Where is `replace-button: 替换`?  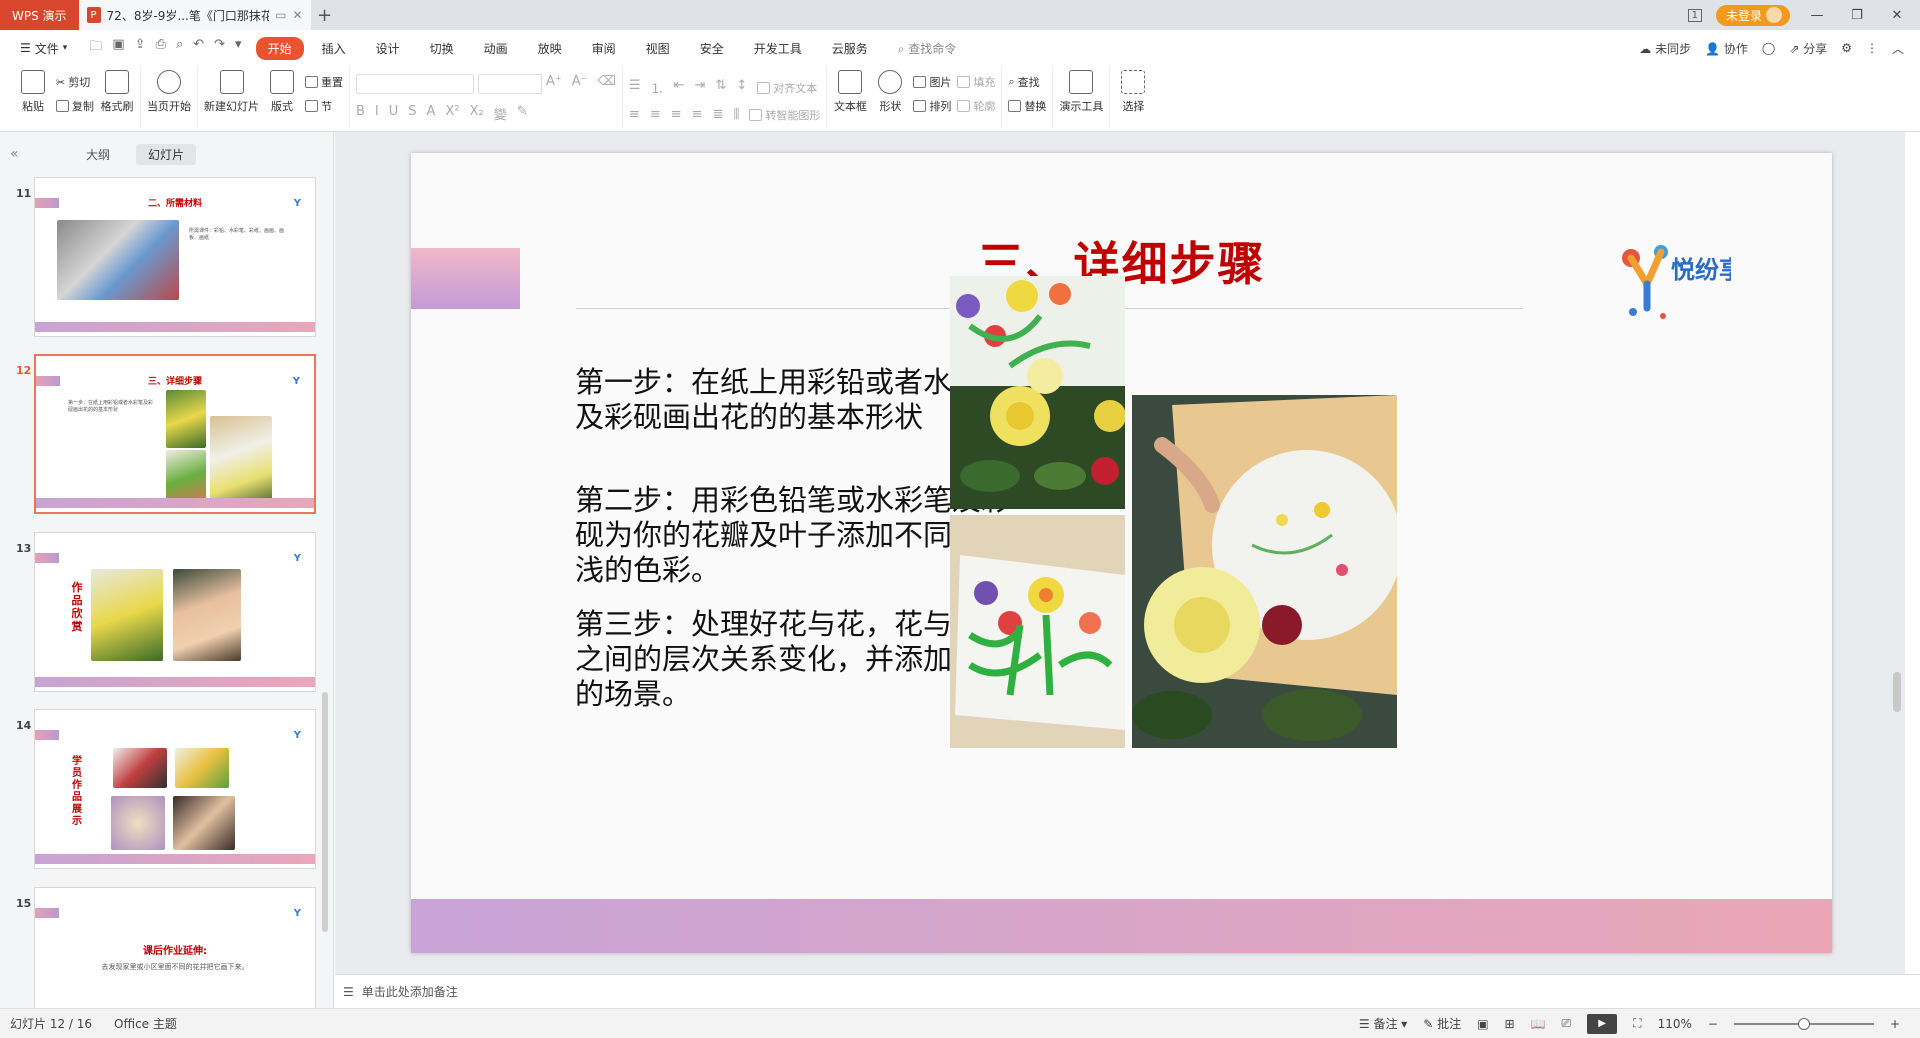 replace-button: 替换 is located at coordinates (1027, 106).